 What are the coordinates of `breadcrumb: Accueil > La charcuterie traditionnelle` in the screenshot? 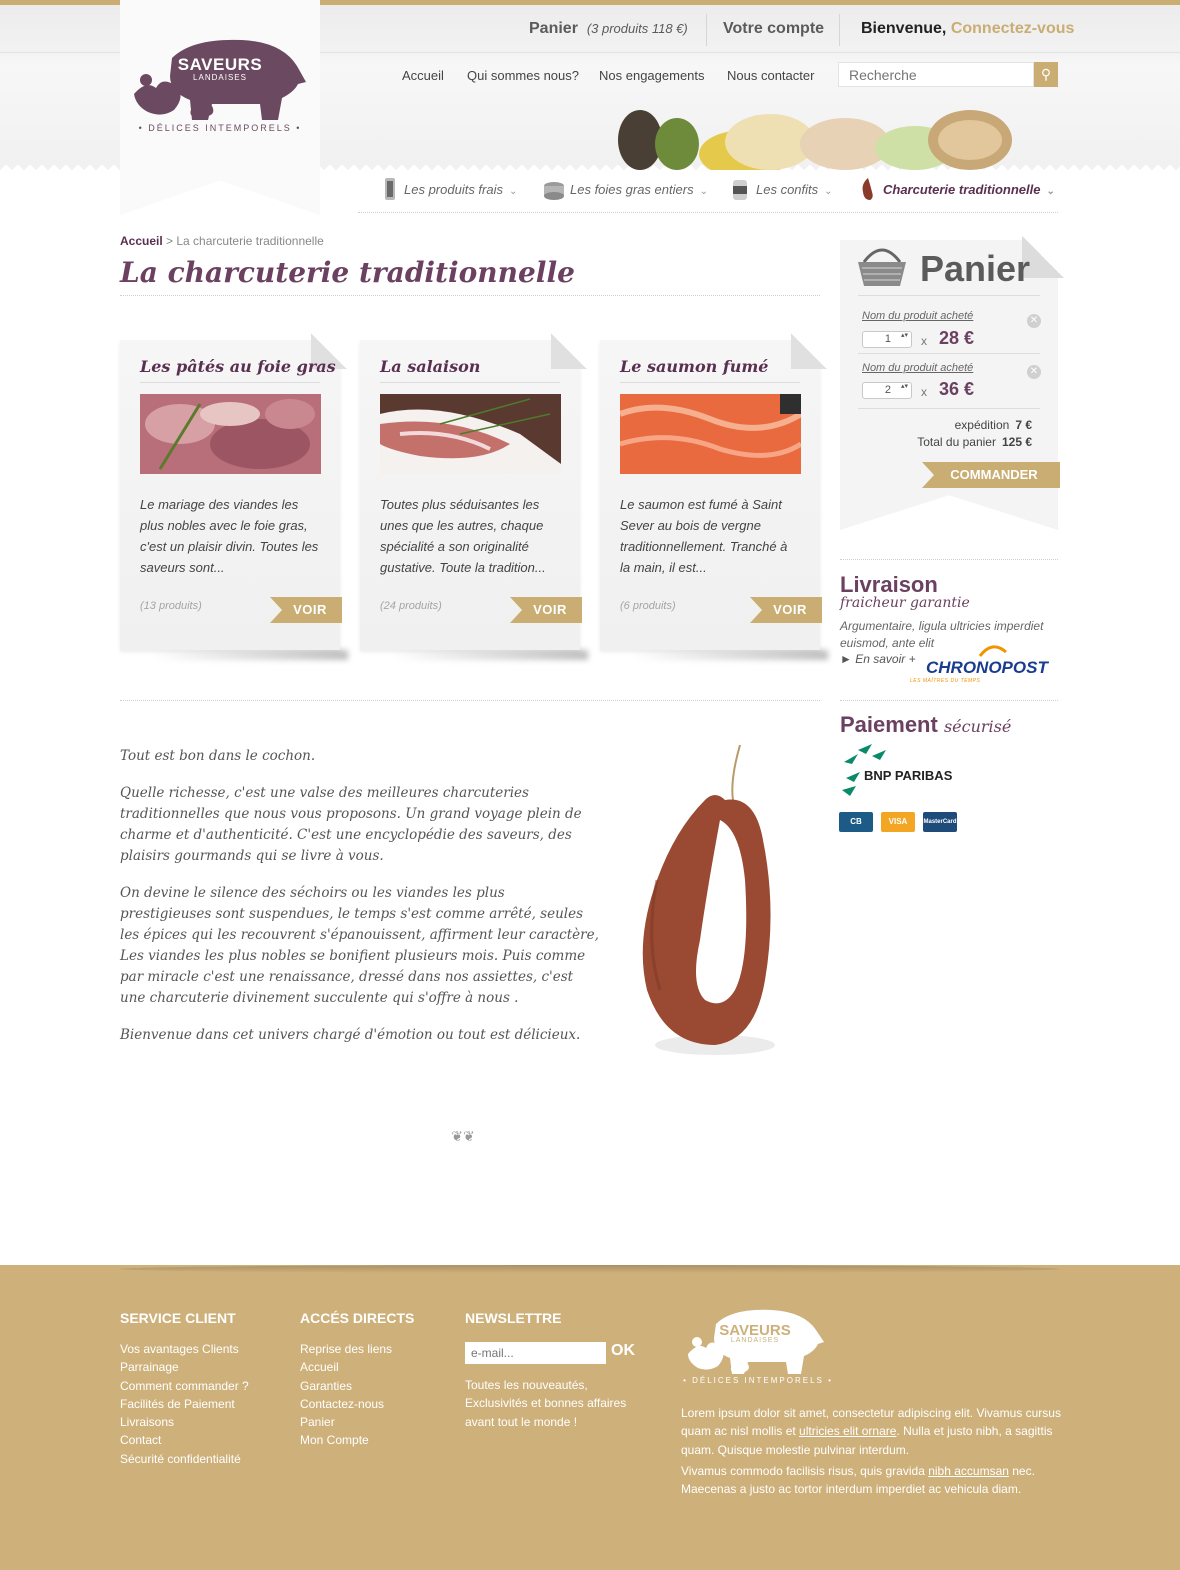 It's located at (222, 241).